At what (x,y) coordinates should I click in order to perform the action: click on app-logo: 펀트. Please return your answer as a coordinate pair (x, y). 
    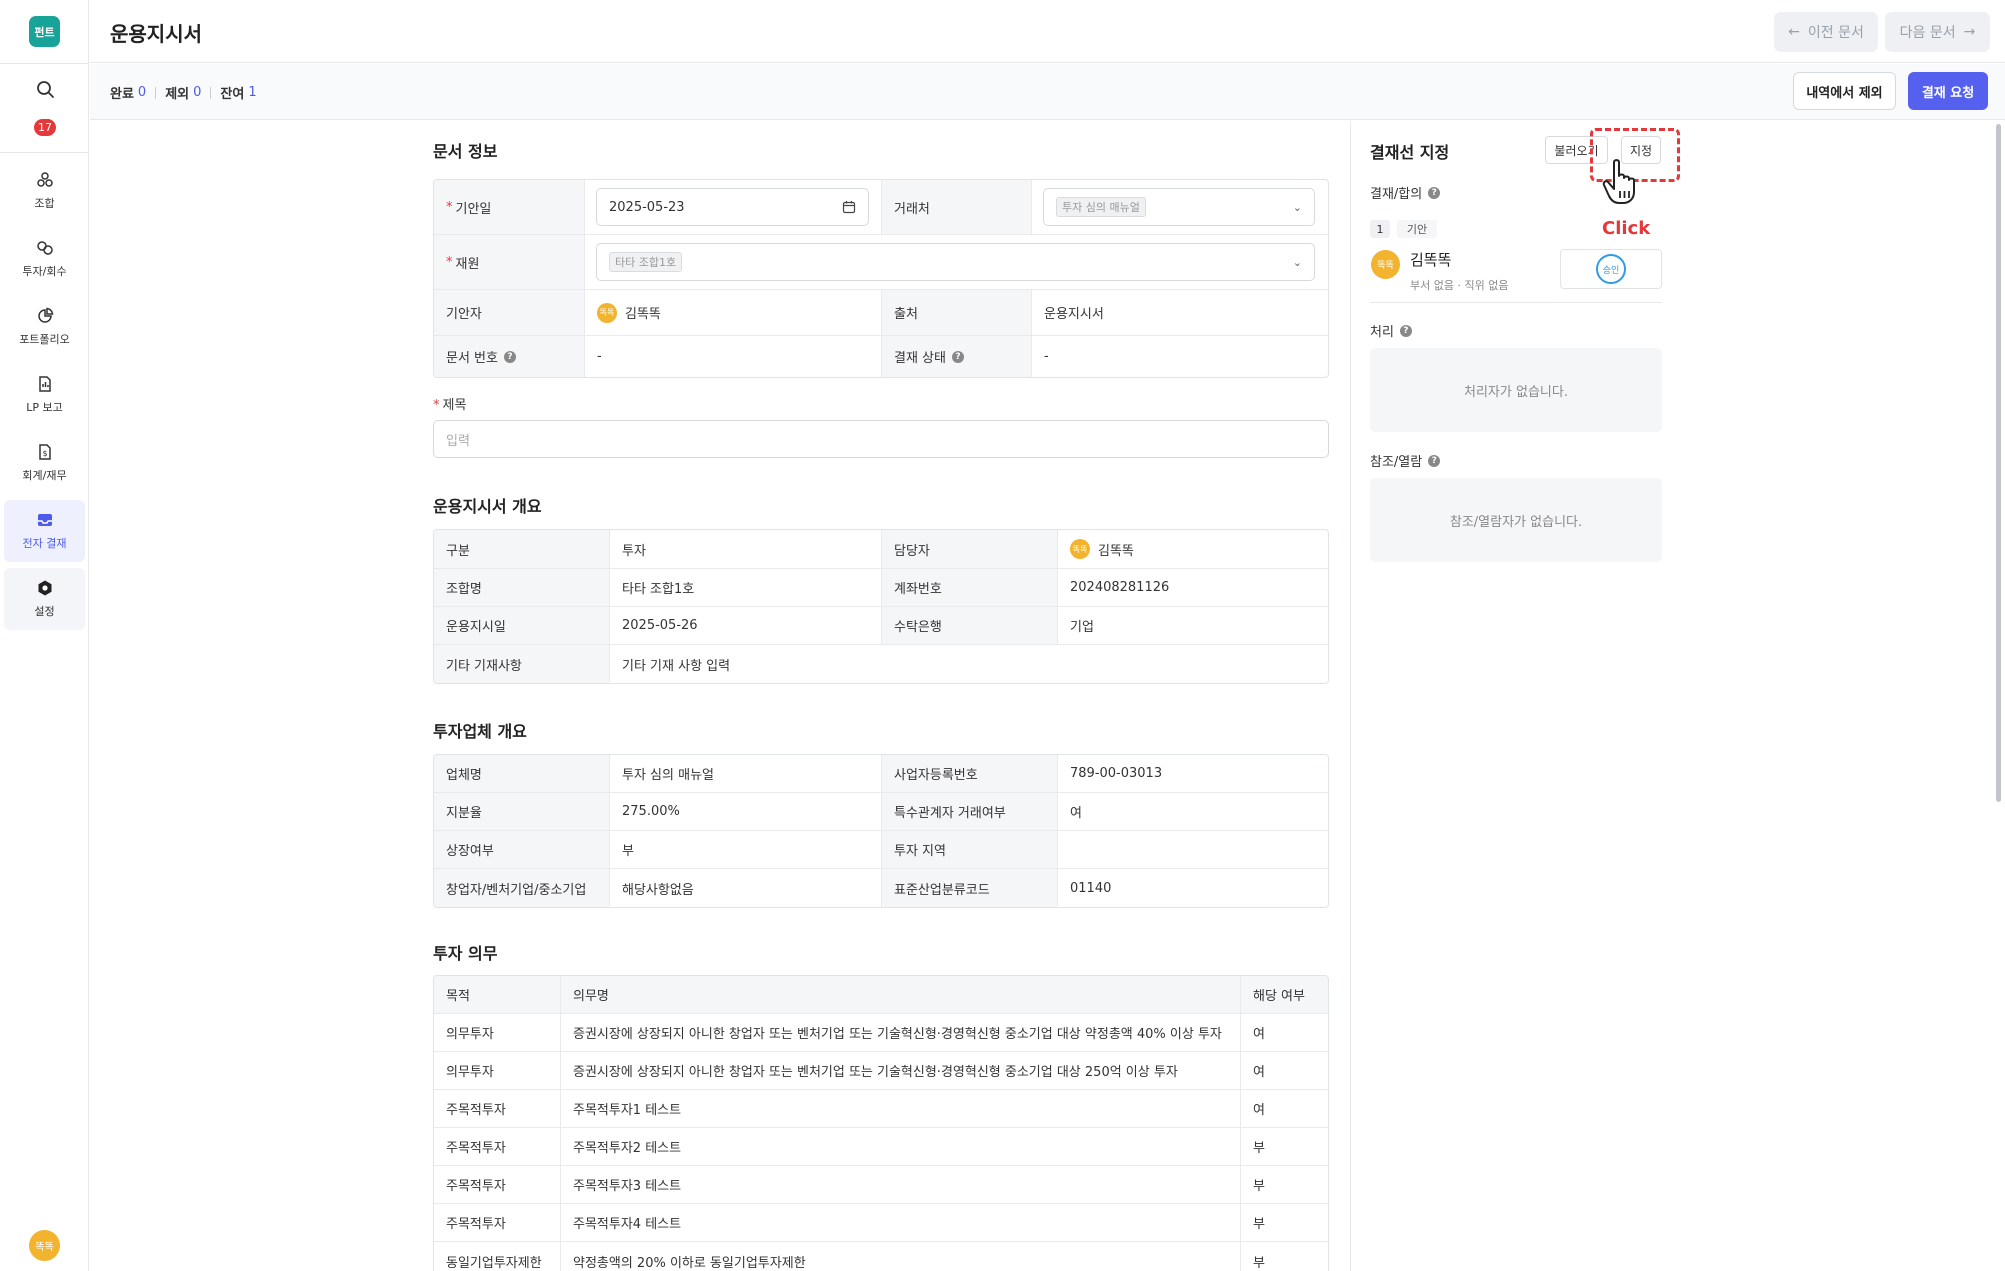
    Looking at the image, I should click on (44, 31).